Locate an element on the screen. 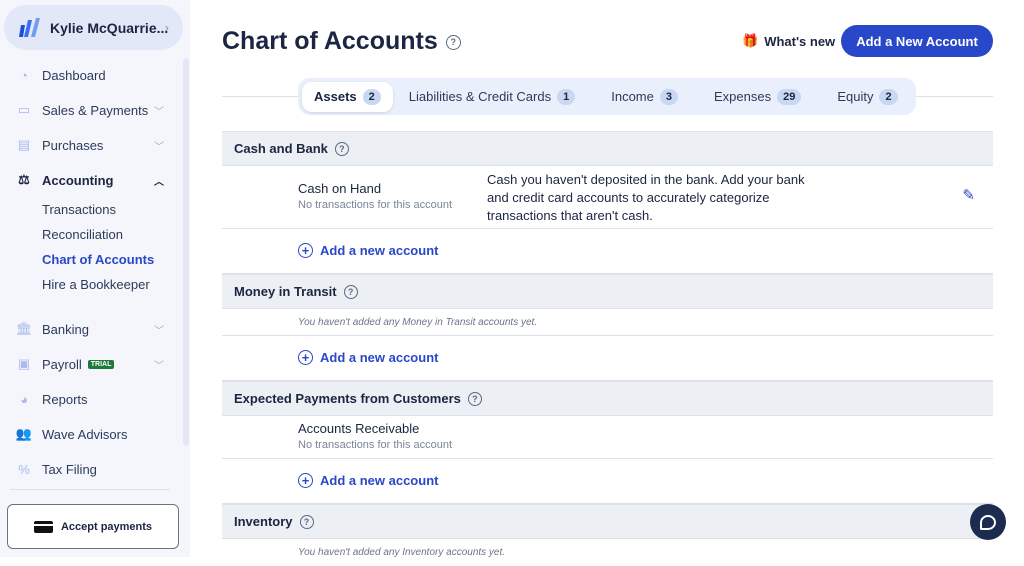  whats-new-label: What's new is located at coordinates (800, 41).